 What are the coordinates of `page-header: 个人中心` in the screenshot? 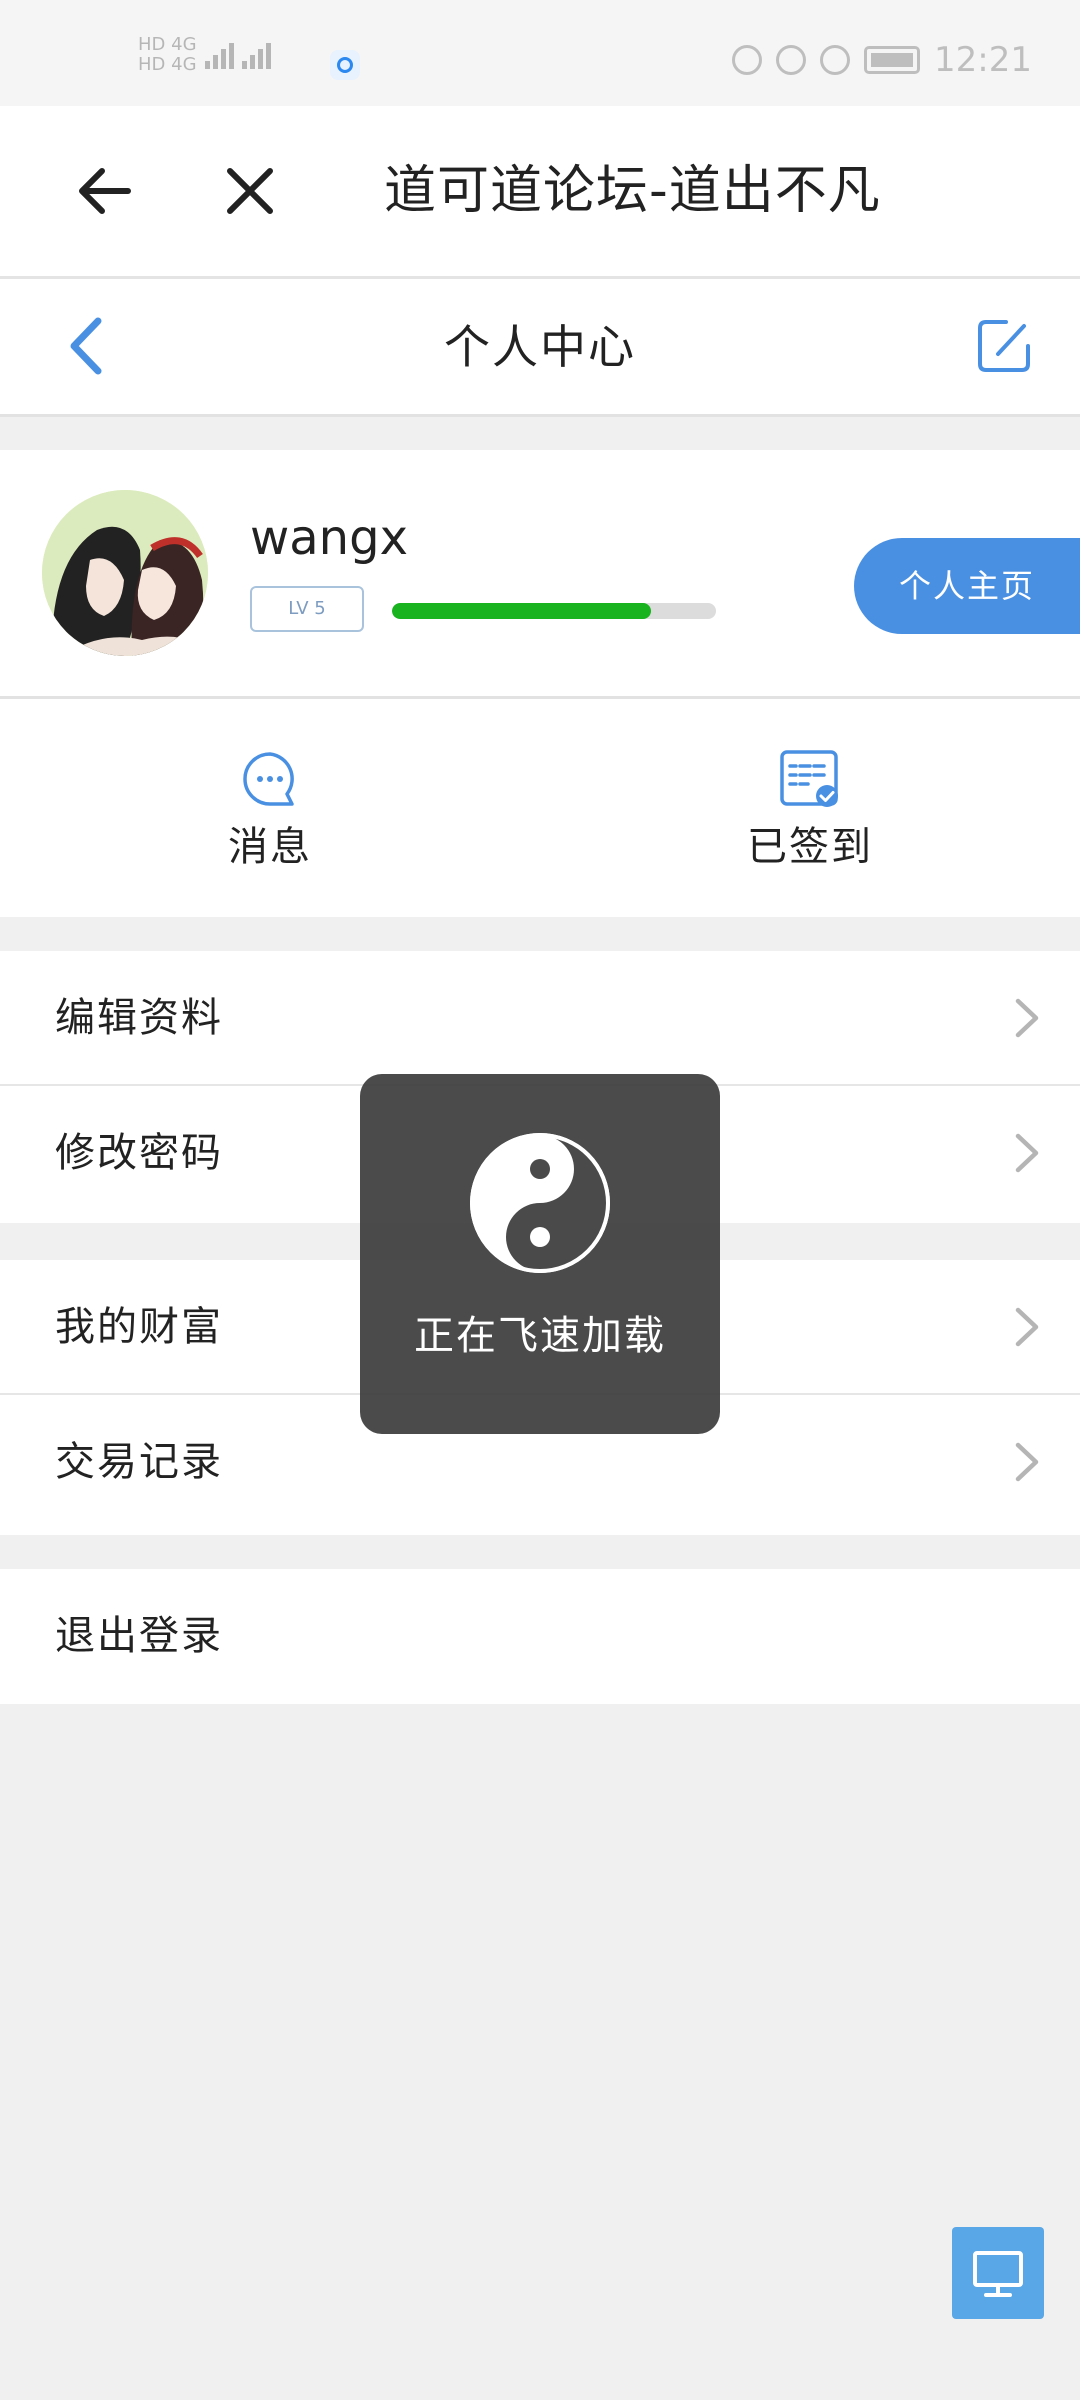 It's located at (540, 348).